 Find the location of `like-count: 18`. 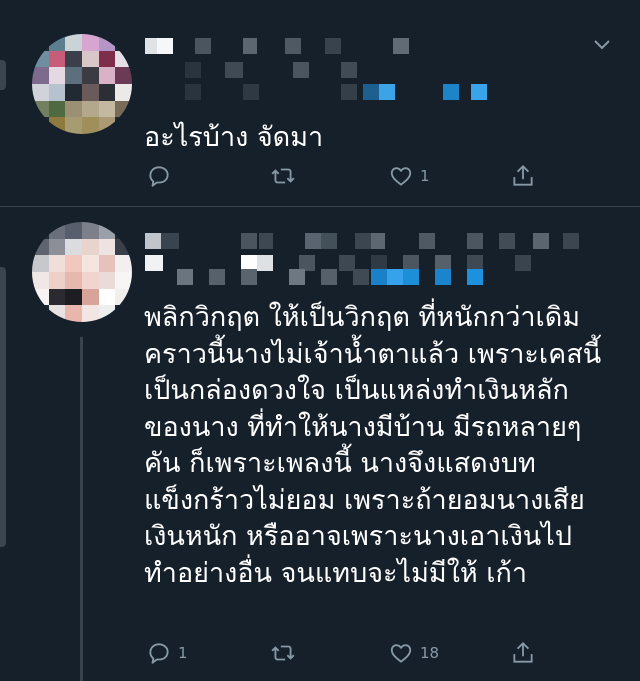

like-count: 18 is located at coordinates (430, 653).